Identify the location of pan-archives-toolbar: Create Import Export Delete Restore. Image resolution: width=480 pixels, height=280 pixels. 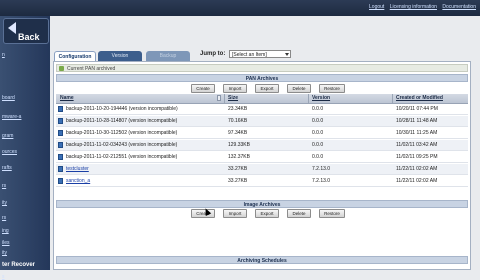
(262, 88).